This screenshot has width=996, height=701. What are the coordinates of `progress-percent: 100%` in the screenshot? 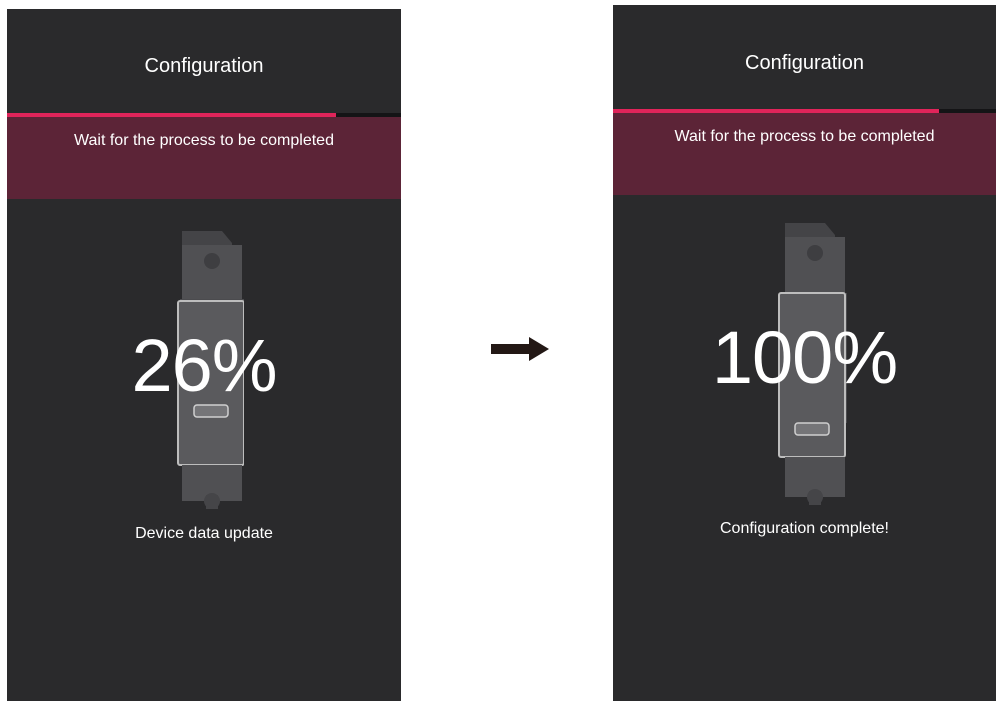 It's located at (804, 357).